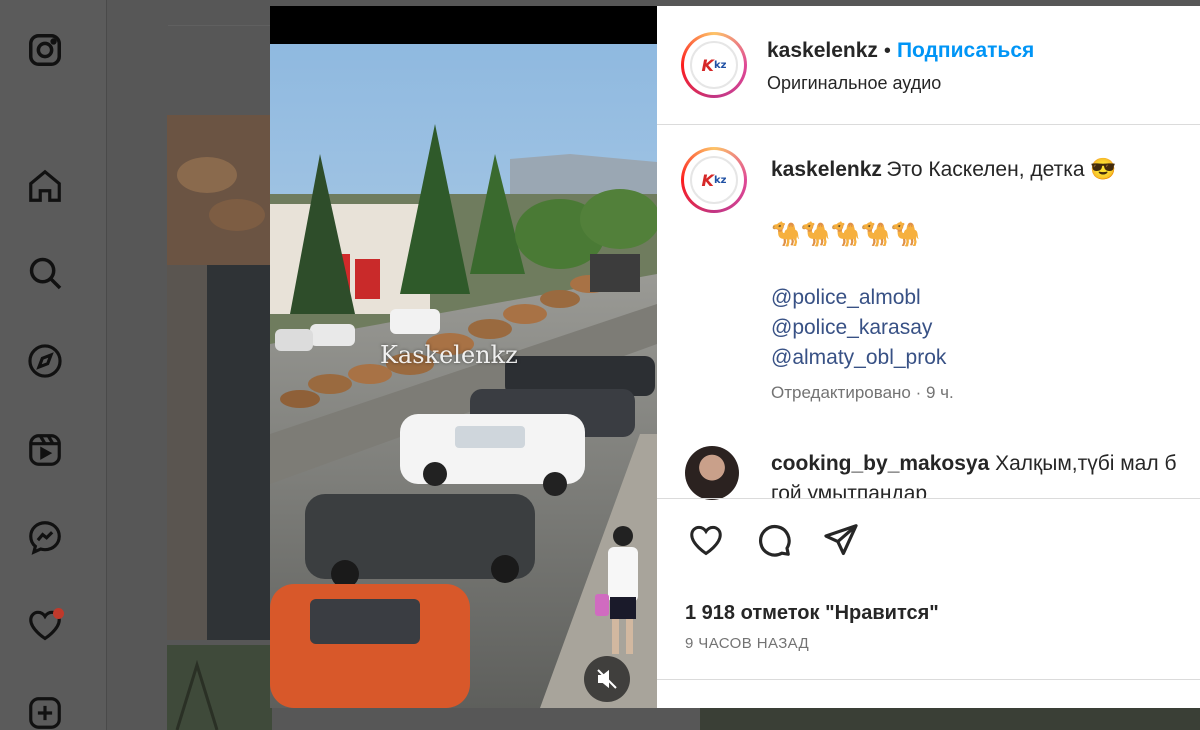 This screenshot has width=1200, height=730. Describe the element at coordinates (1001, 169) in the screenshot. I see `caption-text: Это Каскелен, детка 😎` at that location.